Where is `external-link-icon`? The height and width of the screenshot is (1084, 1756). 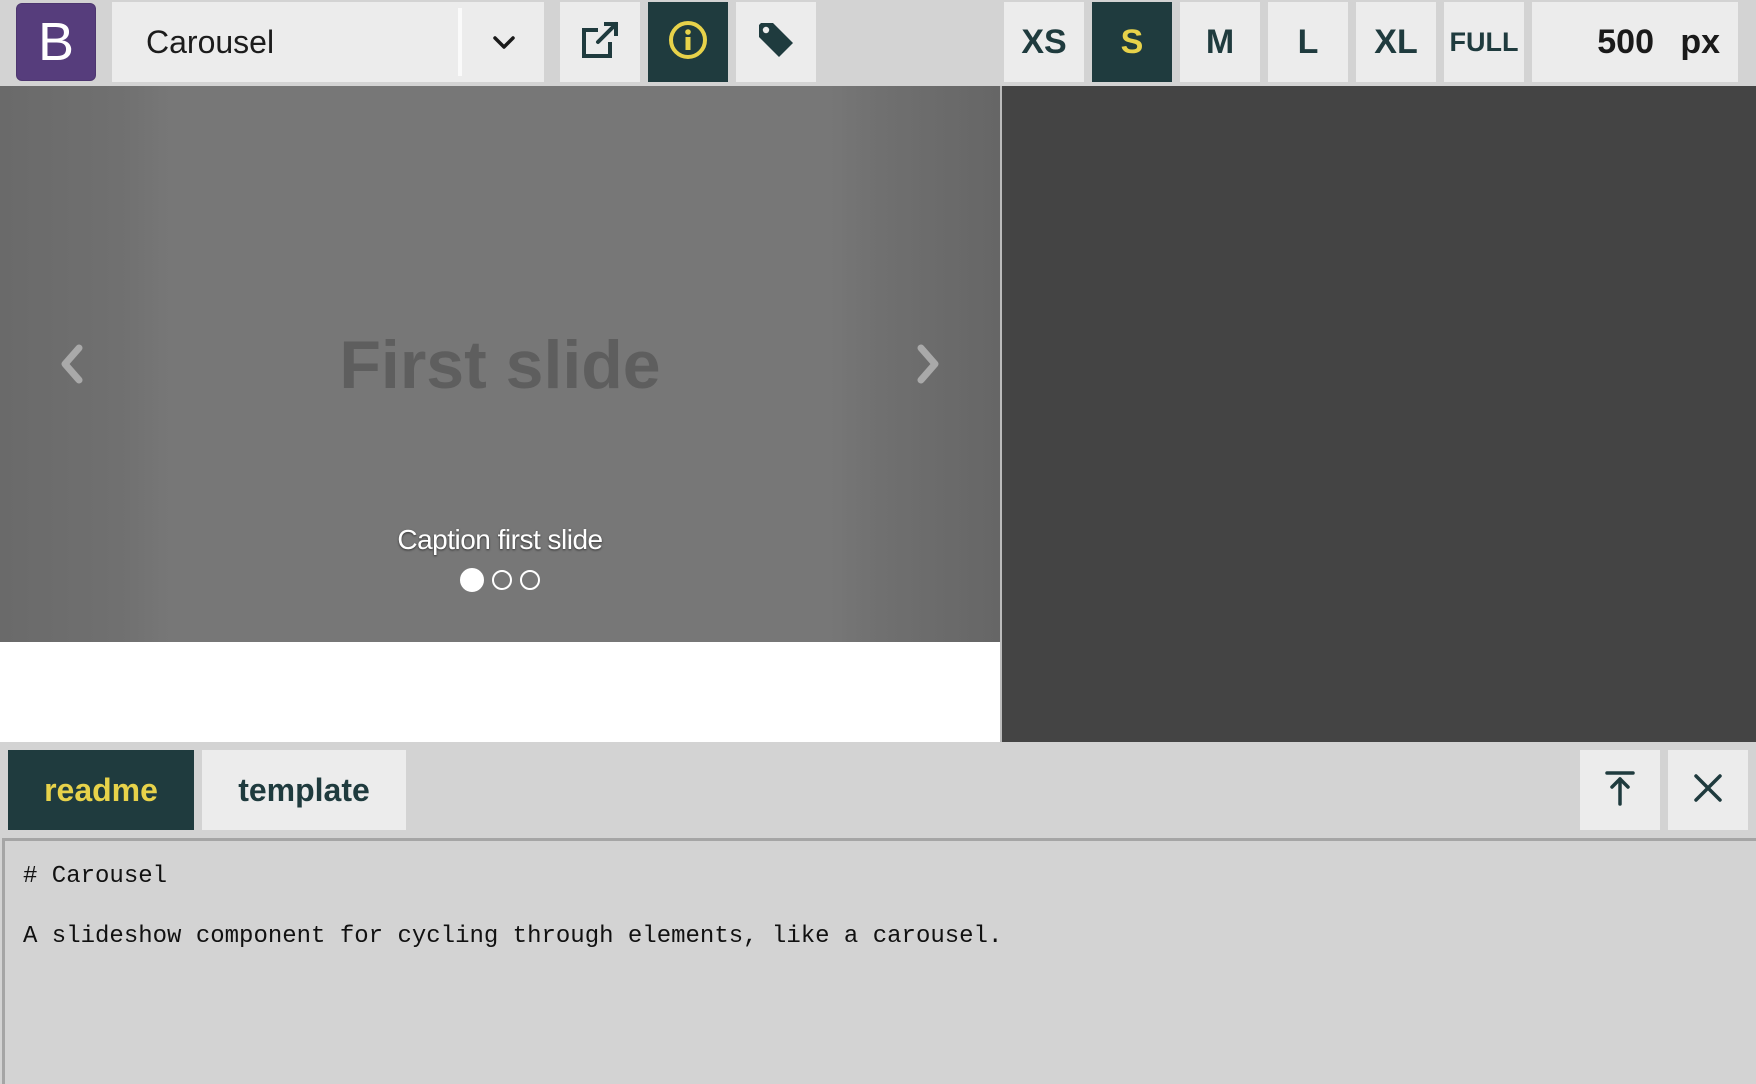
external-link-icon is located at coordinates (600, 42).